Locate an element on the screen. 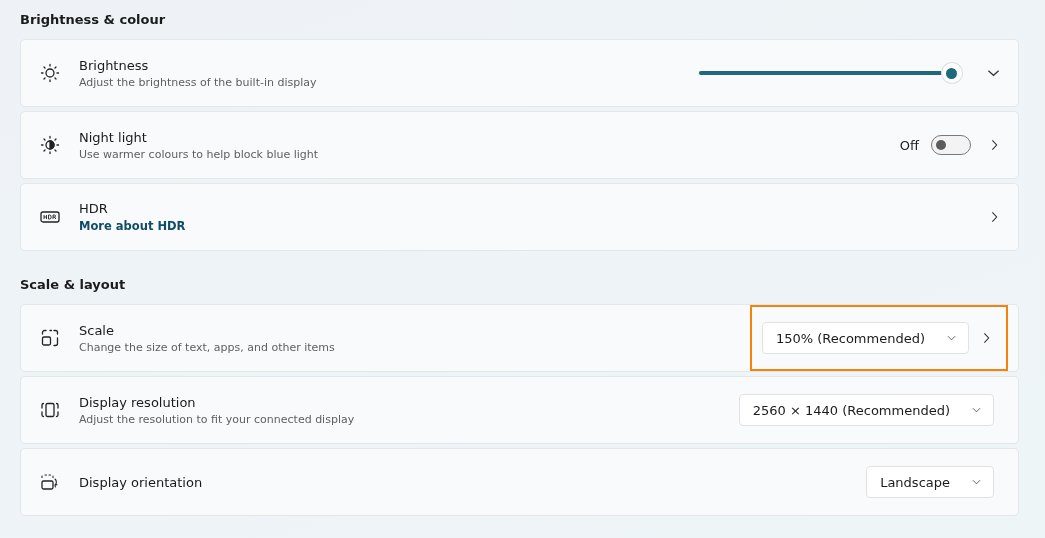 The width and height of the screenshot is (1045, 538). sun-icon is located at coordinates (50, 73).